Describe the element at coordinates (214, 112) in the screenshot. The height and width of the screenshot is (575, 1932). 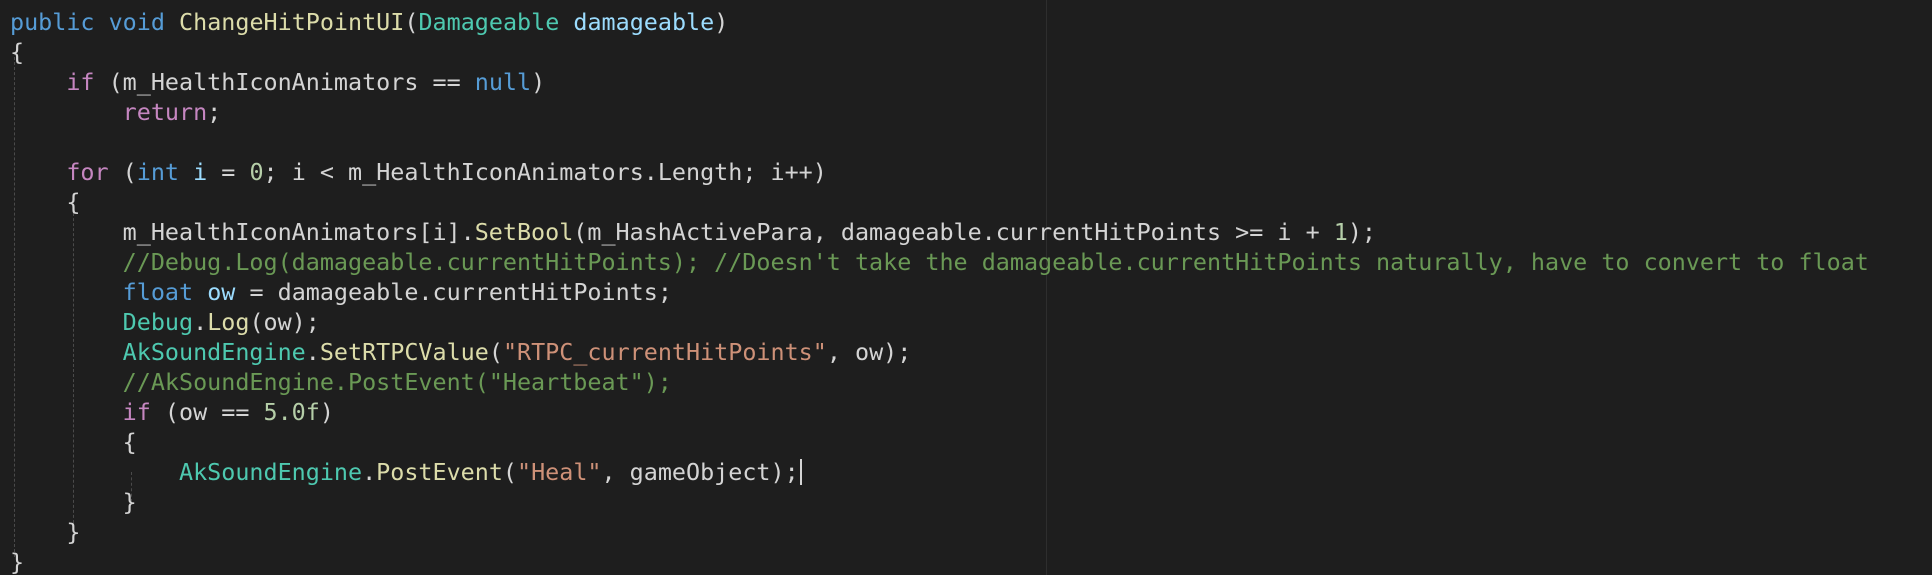
I see `code-token: ;` at that location.